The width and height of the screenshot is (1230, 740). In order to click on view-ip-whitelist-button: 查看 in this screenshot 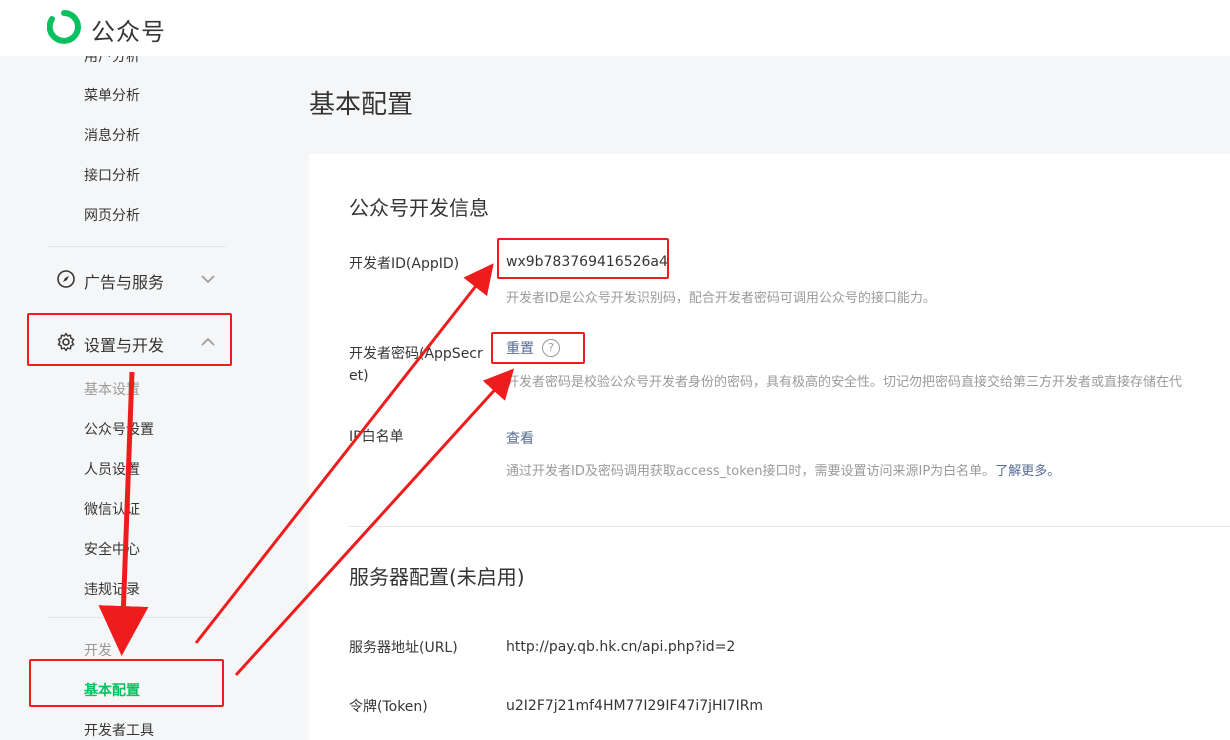, I will do `click(520, 439)`.